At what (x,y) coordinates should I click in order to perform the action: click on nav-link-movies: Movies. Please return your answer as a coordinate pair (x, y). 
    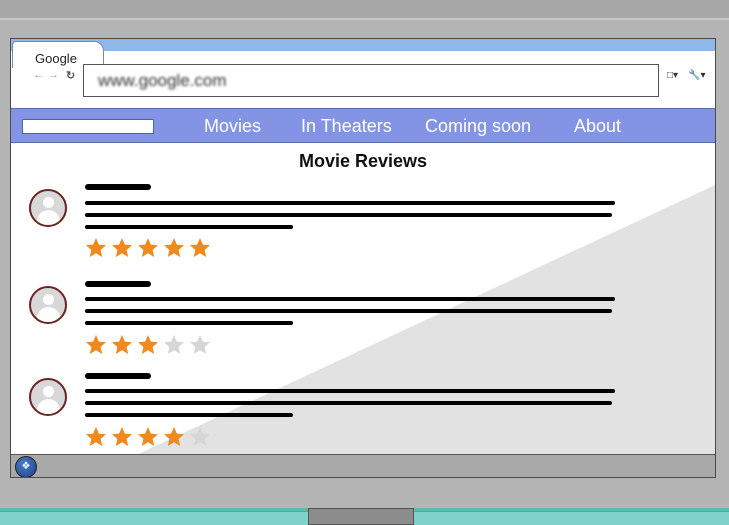
    Looking at the image, I should click on (232, 126).